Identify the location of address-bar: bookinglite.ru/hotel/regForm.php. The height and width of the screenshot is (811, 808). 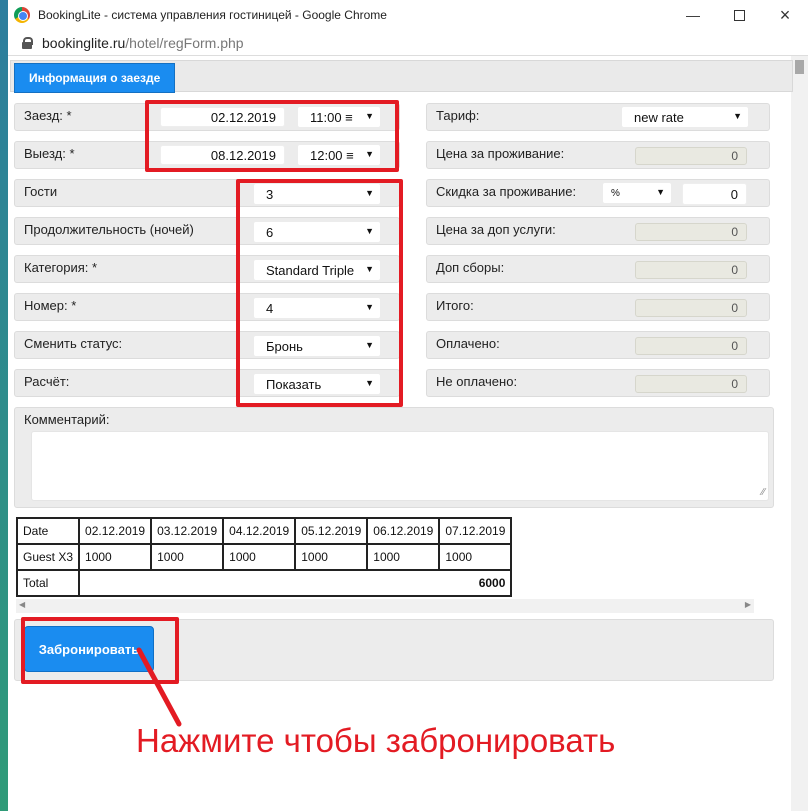
(408, 43).